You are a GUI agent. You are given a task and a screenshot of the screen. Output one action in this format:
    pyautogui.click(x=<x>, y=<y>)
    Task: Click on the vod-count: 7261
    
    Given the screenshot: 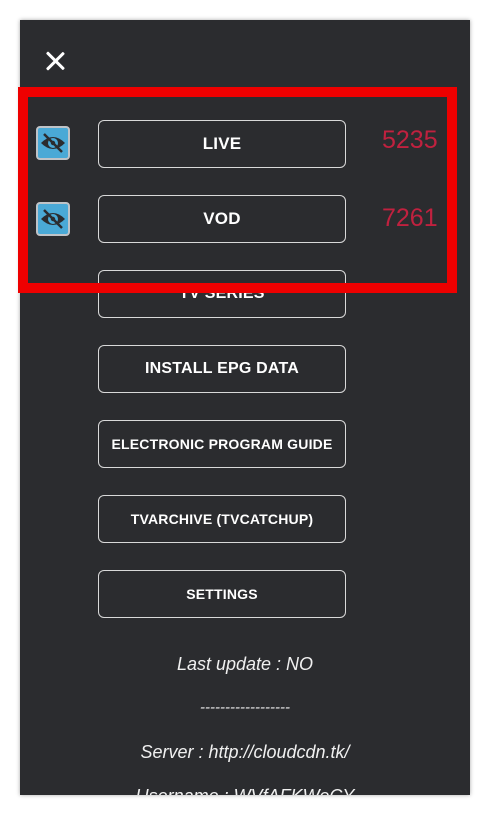 What is the action you would take?
    pyautogui.click(x=410, y=218)
    